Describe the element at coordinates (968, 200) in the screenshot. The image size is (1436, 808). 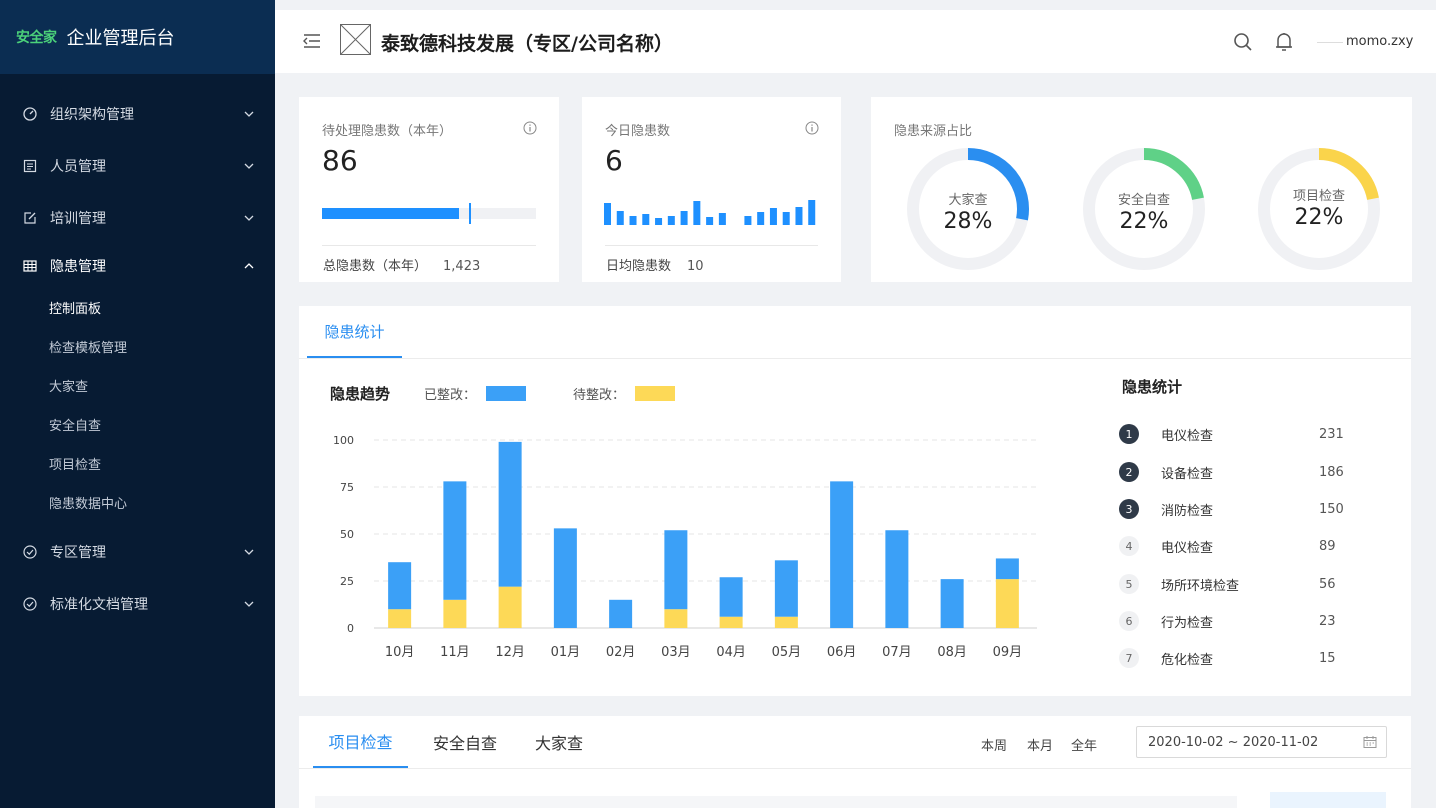
I see `donut-label: 大家查` at that location.